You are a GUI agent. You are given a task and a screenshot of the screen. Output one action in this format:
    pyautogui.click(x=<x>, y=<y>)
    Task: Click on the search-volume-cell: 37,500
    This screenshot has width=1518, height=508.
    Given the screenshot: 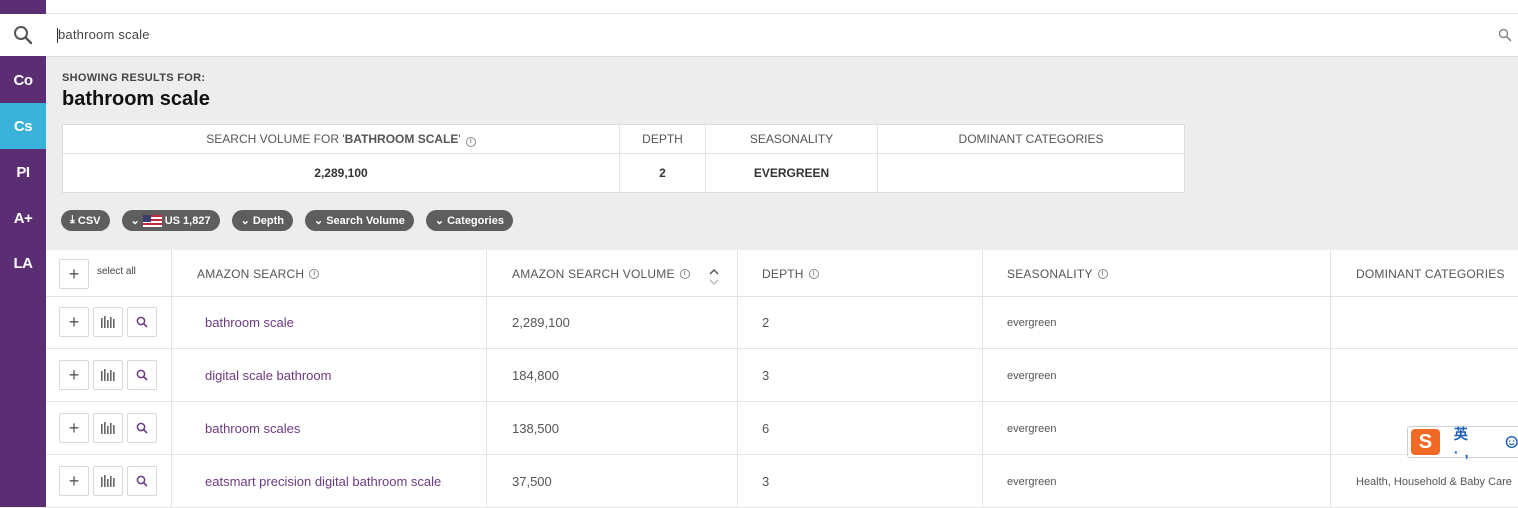 What is the action you would take?
    pyautogui.click(x=532, y=481)
    